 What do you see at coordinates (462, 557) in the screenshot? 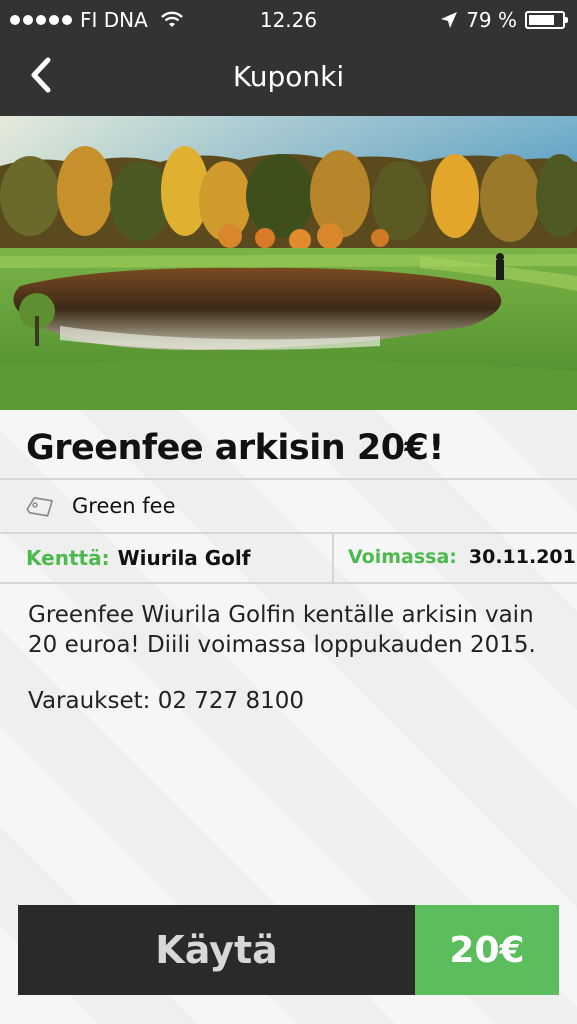
I see `validity-info: Voimassa: 30.11.2015` at bounding box center [462, 557].